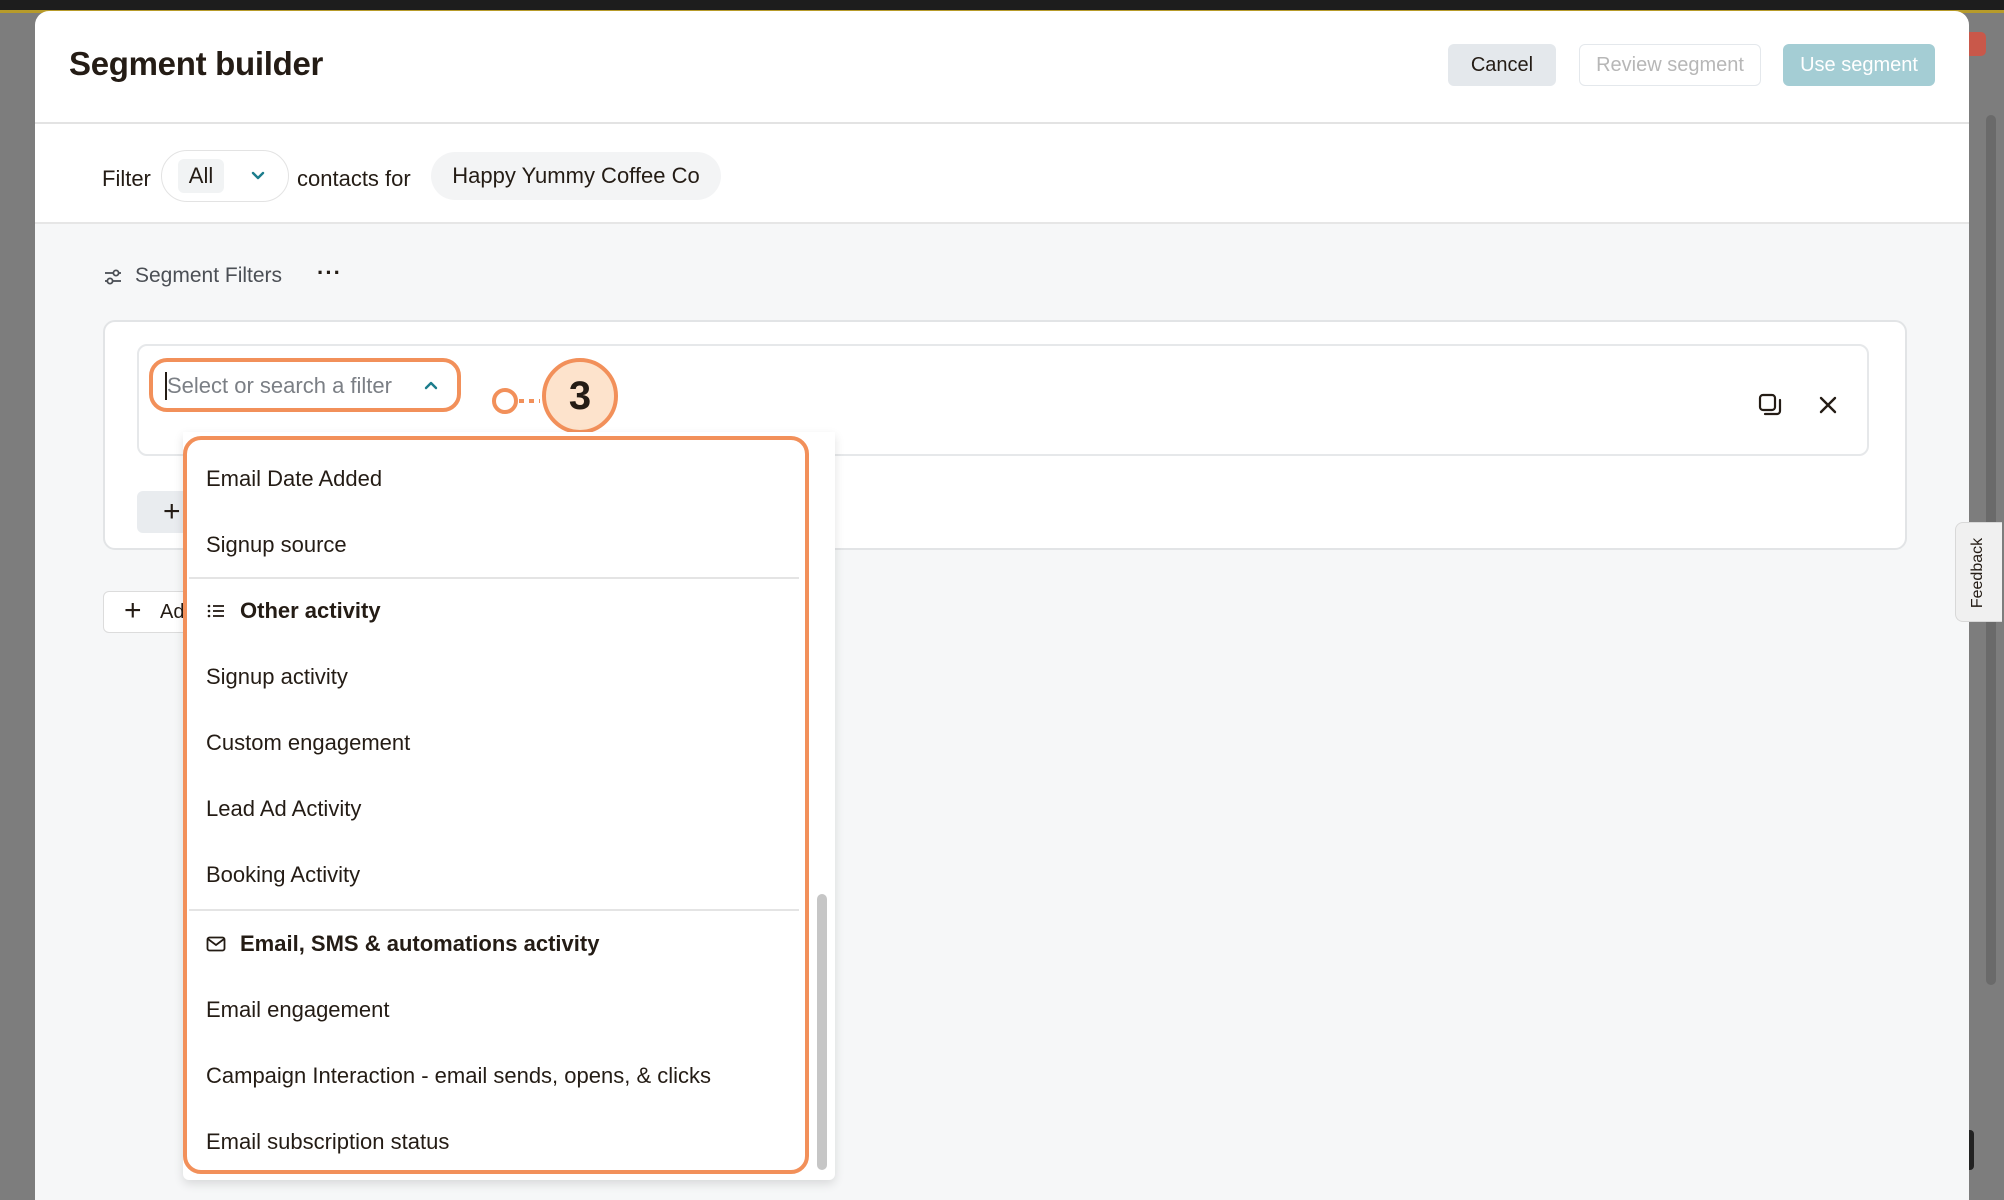 This screenshot has width=2004, height=1200. Describe the element at coordinates (216, 944) in the screenshot. I see `envelope-icon` at that location.